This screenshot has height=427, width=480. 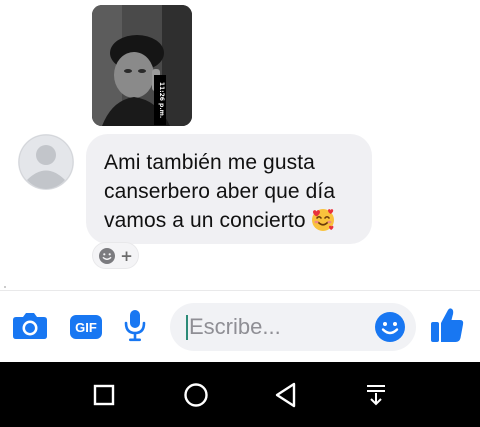 What do you see at coordinates (323, 223) in the screenshot?
I see `smiling-face-with-hearts-icon` at bounding box center [323, 223].